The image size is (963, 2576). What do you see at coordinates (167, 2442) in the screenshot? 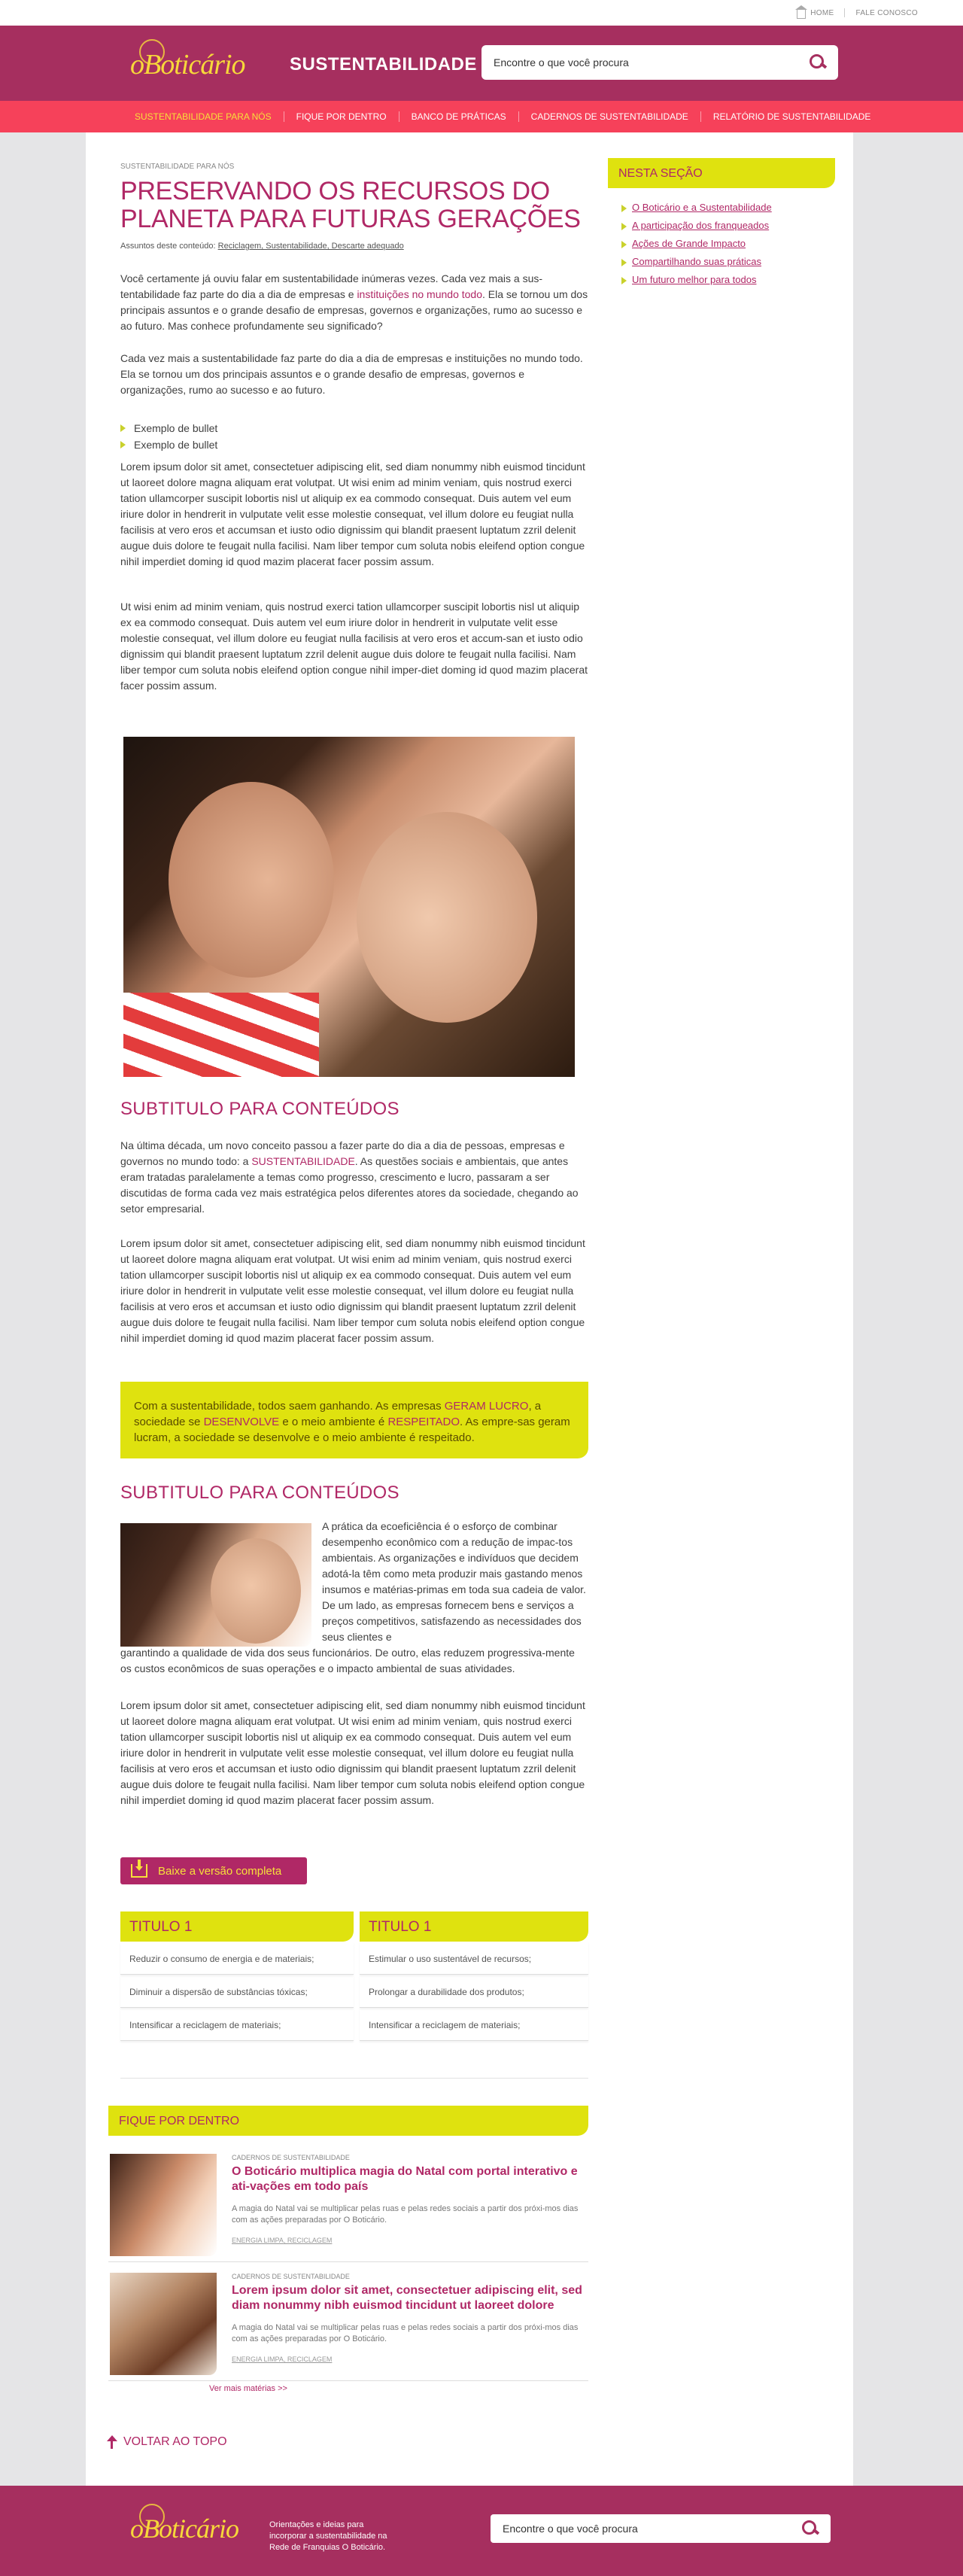
I see `back-to-top-link: VOLTAR AO TOPO` at bounding box center [167, 2442].